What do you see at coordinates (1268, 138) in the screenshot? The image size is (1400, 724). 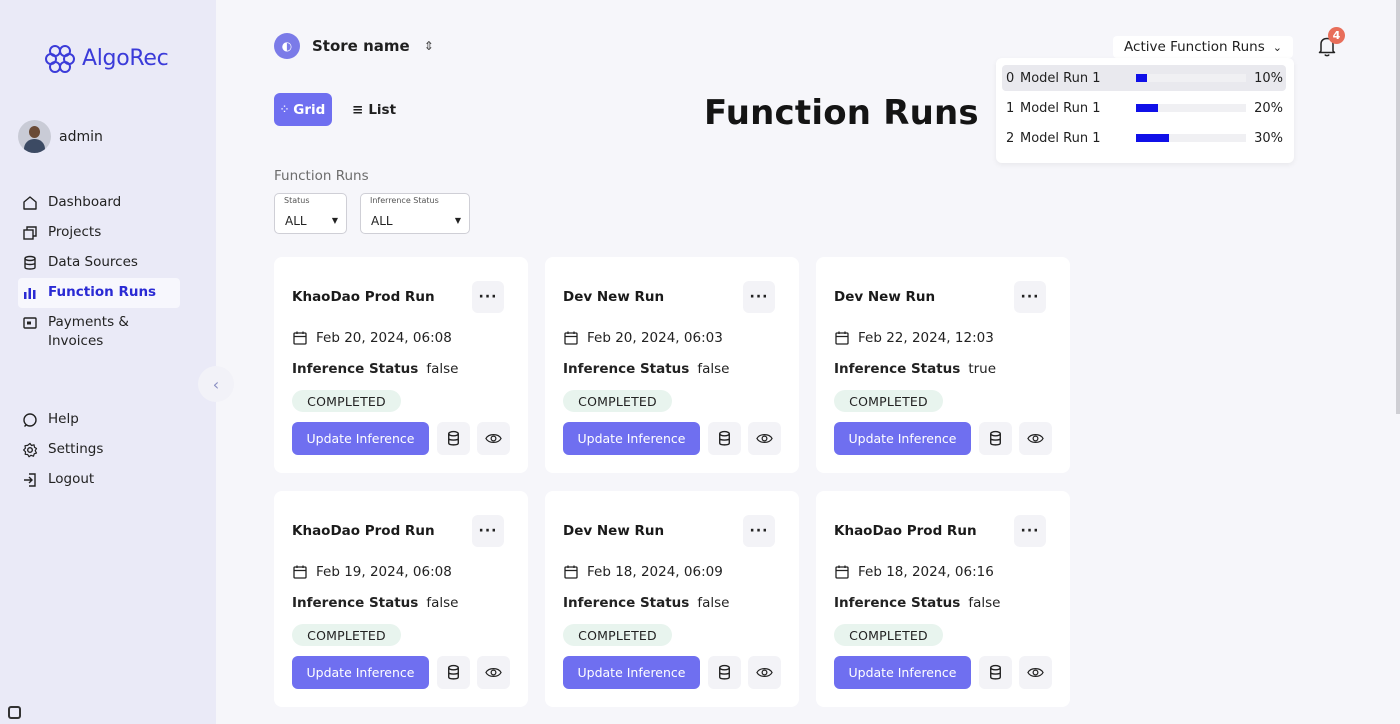 I see `run-progress-label: 30%` at bounding box center [1268, 138].